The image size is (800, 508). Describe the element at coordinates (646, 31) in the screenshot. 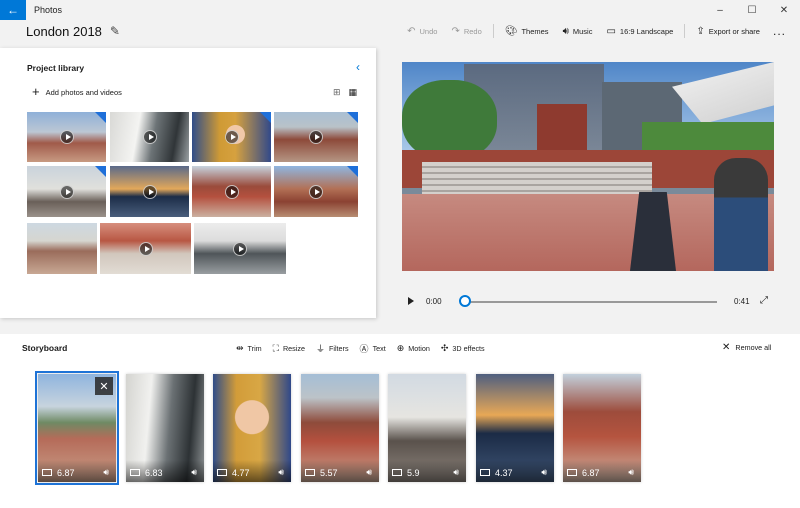

I see `aspect-label: 16:9 Landscape` at that location.